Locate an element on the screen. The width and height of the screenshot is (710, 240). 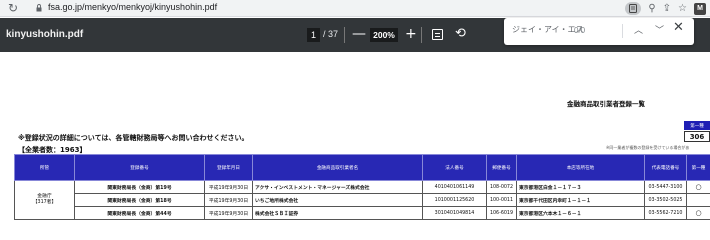
category-mark is located at coordinates (698, 200).